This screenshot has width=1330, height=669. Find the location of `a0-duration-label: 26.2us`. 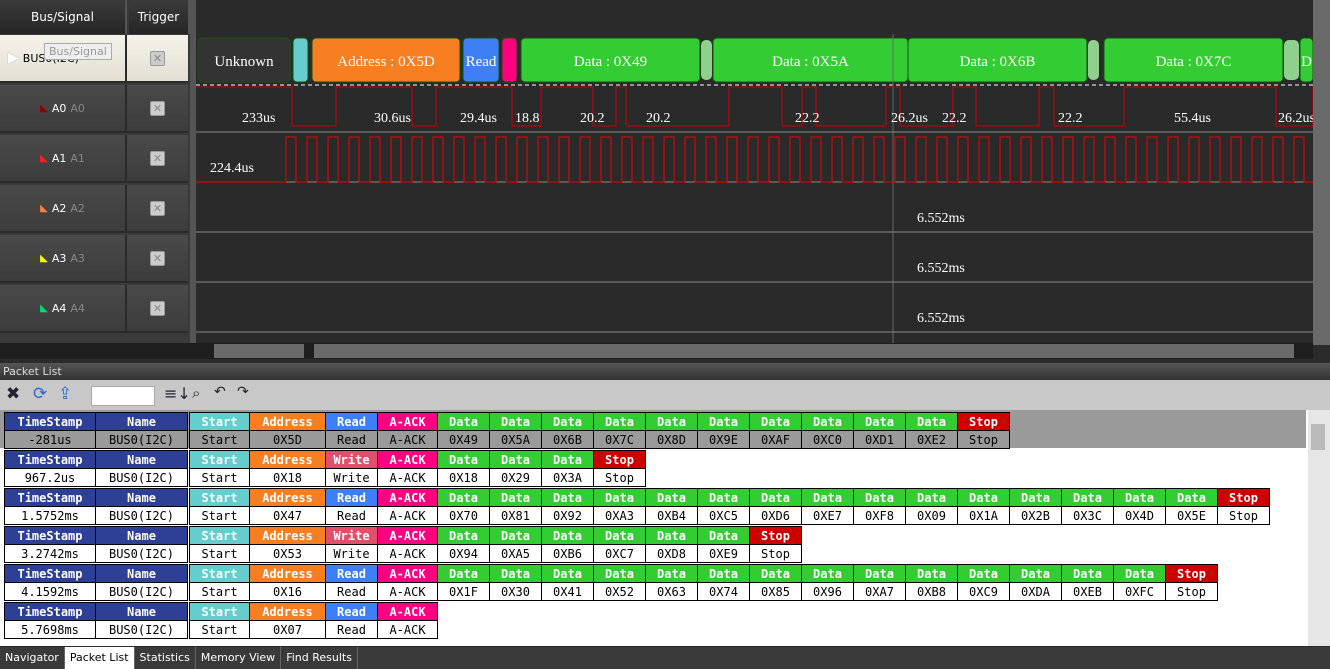

a0-duration-label: 26.2us is located at coordinates (909, 118).